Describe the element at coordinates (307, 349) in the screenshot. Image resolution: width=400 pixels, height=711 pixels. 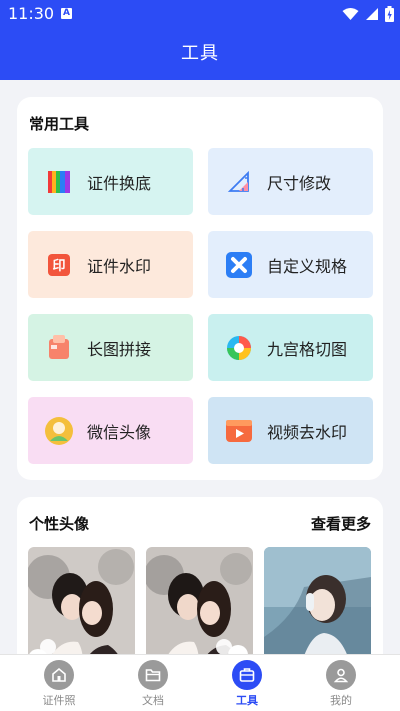
I see `tool-label: 九宫格切图` at that location.